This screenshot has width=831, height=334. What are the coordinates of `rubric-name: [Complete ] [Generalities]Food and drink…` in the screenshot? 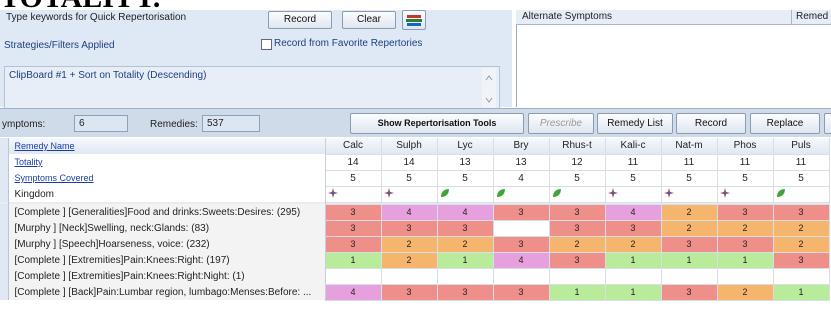 It's located at (167, 212).